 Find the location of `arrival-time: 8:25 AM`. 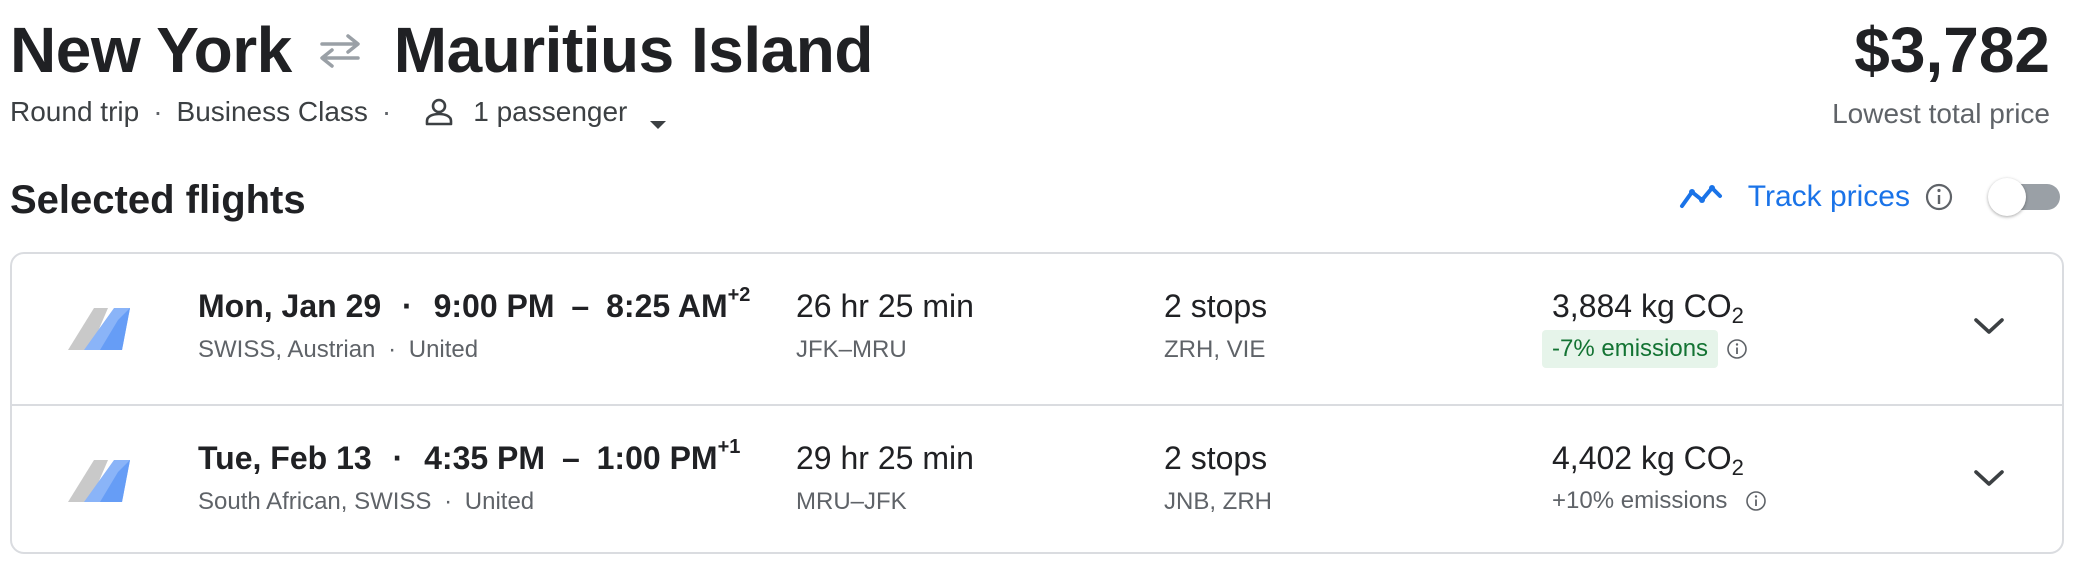

arrival-time: 8:25 AM is located at coordinates (667, 306).